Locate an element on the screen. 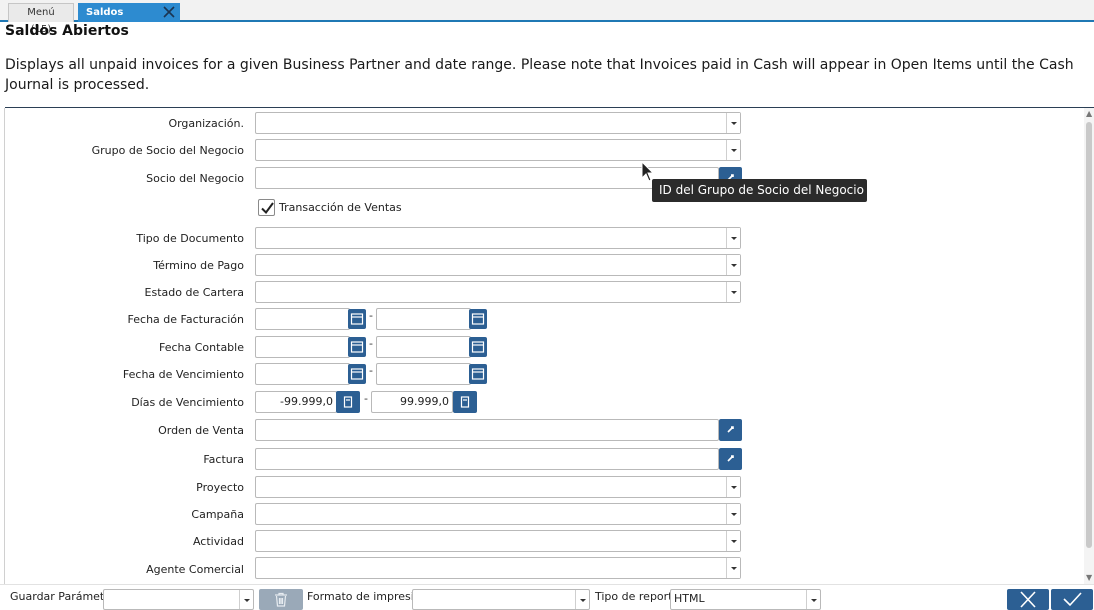  delete-parameter-button is located at coordinates (281, 599).